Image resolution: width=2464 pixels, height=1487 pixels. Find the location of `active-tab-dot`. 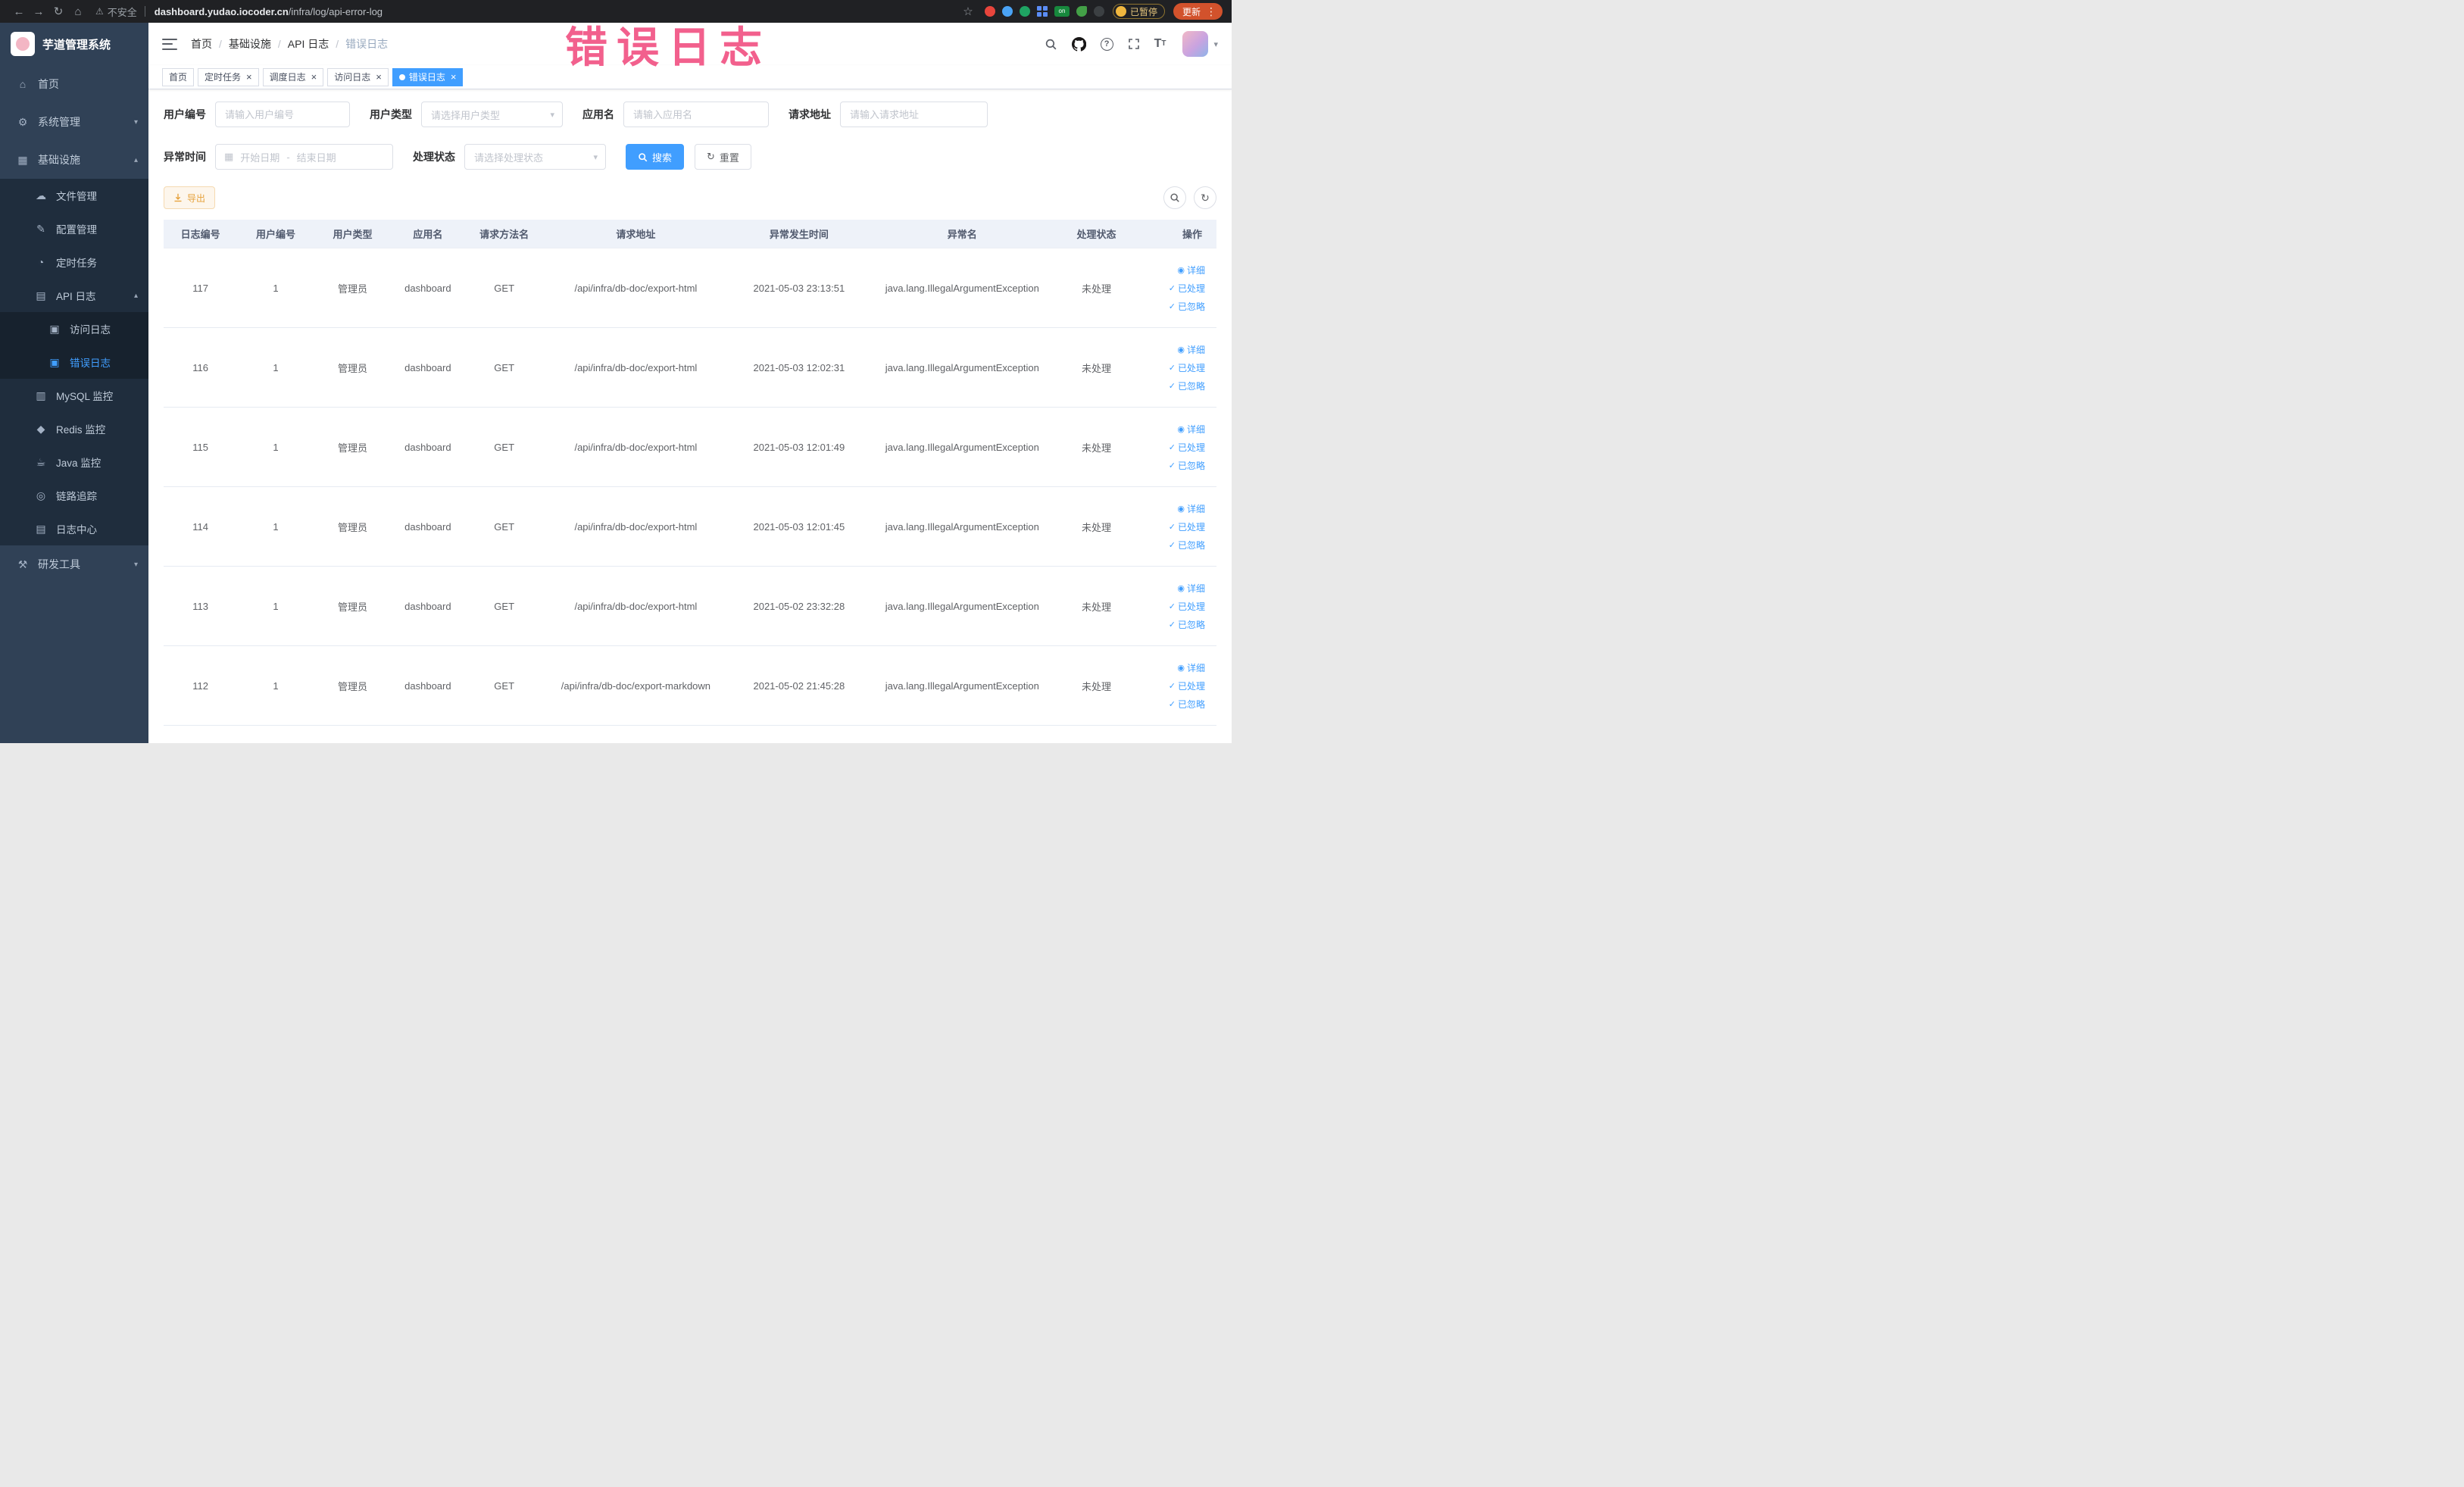

active-tab-dot is located at coordinates (401, 76).